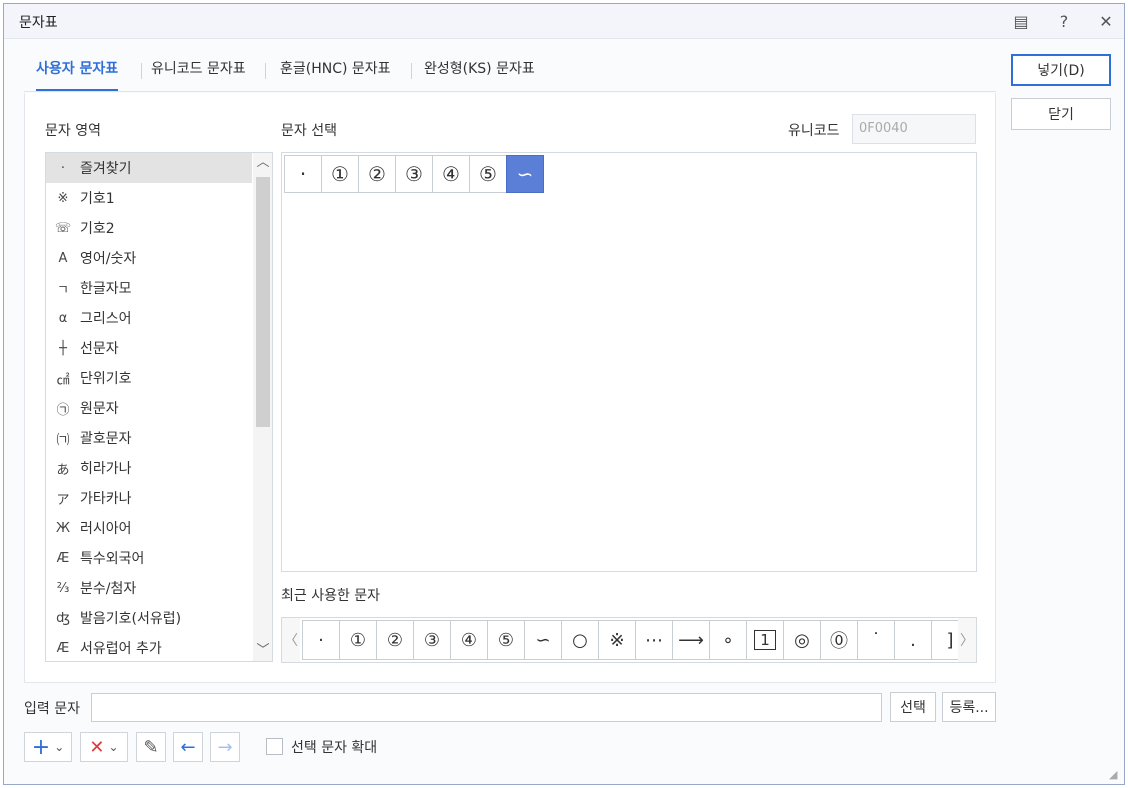  Describe the element at coordinates (1021, 21) in the screenshot. I see `comment-icon: ▤` at that location.